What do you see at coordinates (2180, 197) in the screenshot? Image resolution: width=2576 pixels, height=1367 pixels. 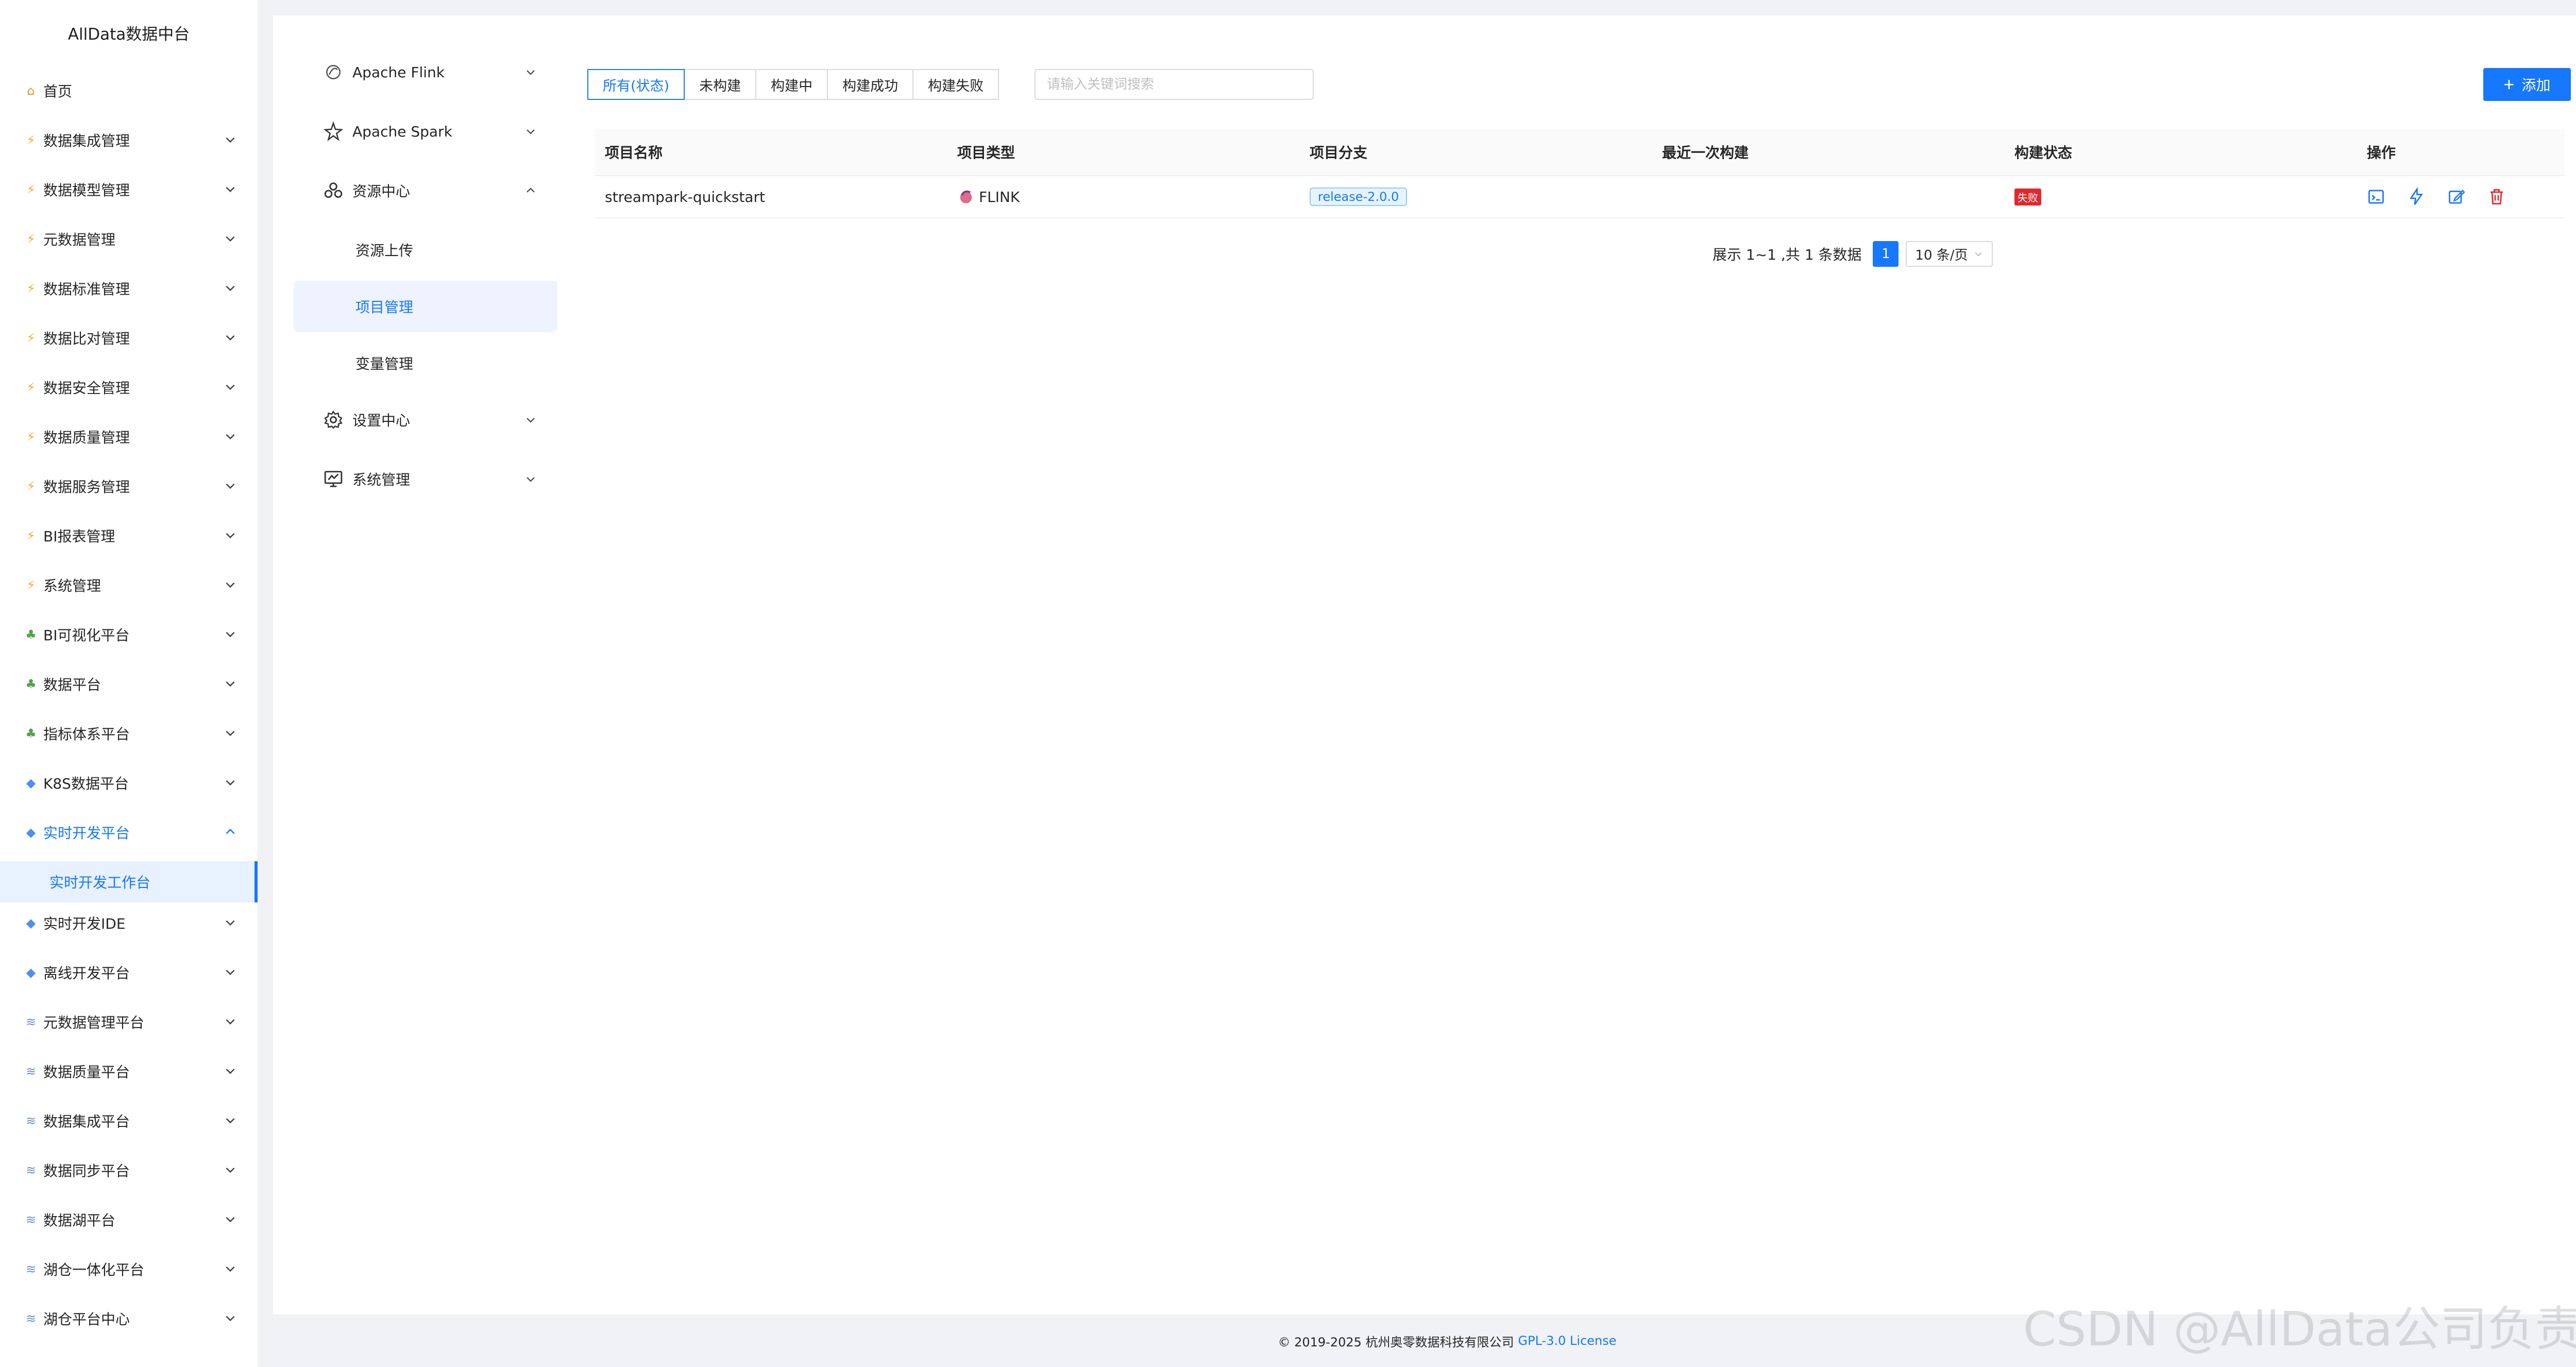 I see `build-status-cell: 失败` at bounding box center [2180, 197].